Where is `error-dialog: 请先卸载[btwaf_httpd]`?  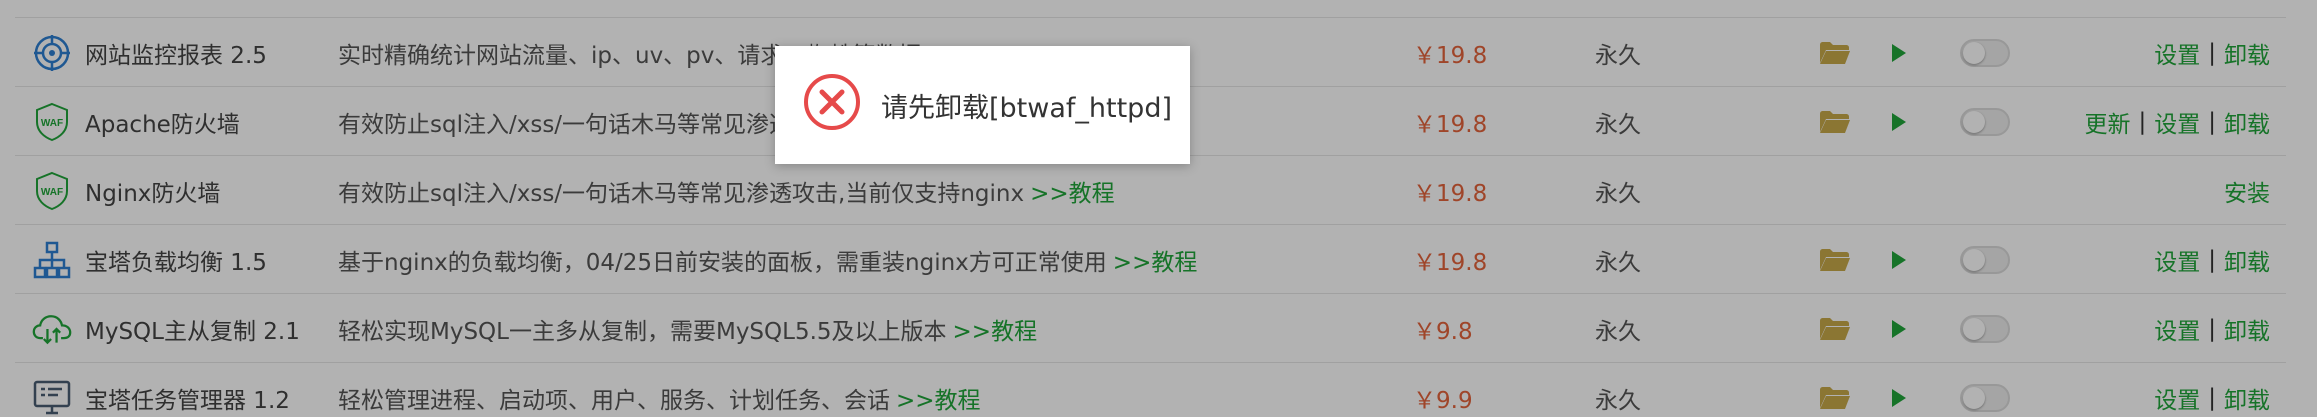 error-dialog: 请先卸载[btwaf_httpd] is located at coordinates (982, 105).